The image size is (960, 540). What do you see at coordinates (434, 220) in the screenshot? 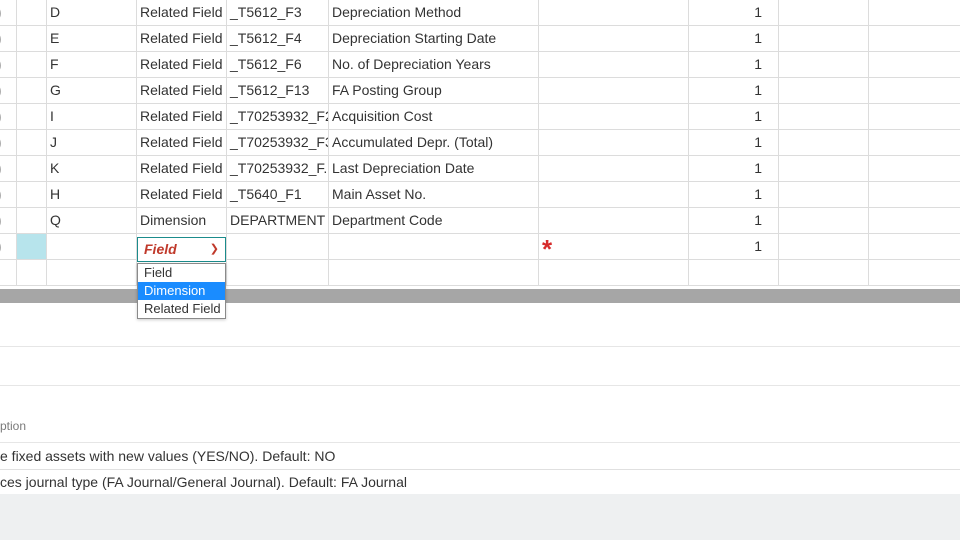
I see `caption-cell: Department Code` at bounding box center [434, 220].